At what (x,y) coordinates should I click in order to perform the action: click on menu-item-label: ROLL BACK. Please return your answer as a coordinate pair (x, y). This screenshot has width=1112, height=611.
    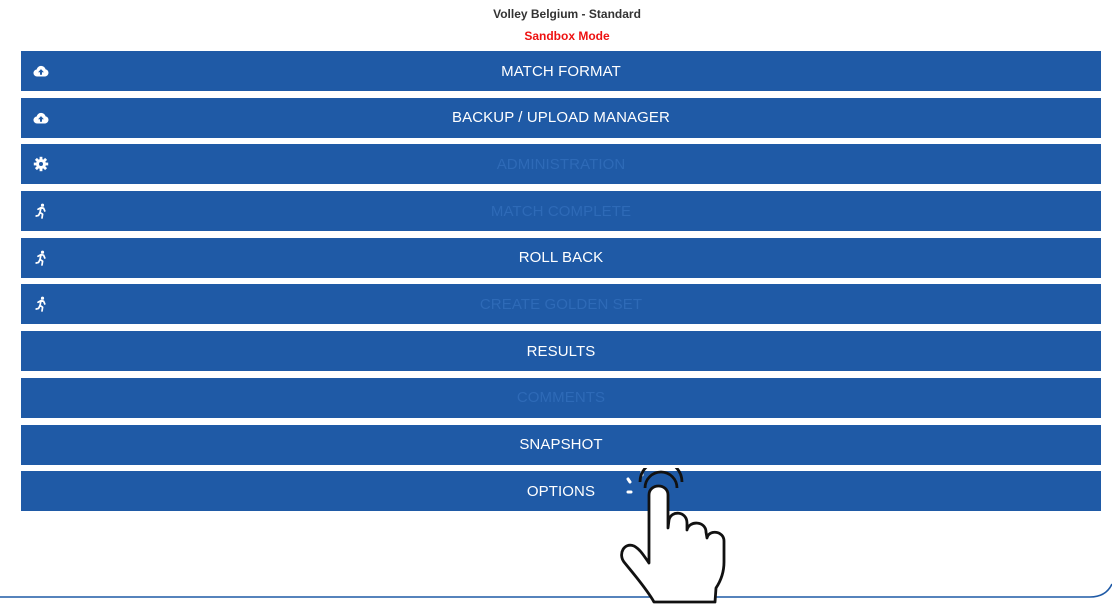
    Looking at the image, I should click on (561, 258).